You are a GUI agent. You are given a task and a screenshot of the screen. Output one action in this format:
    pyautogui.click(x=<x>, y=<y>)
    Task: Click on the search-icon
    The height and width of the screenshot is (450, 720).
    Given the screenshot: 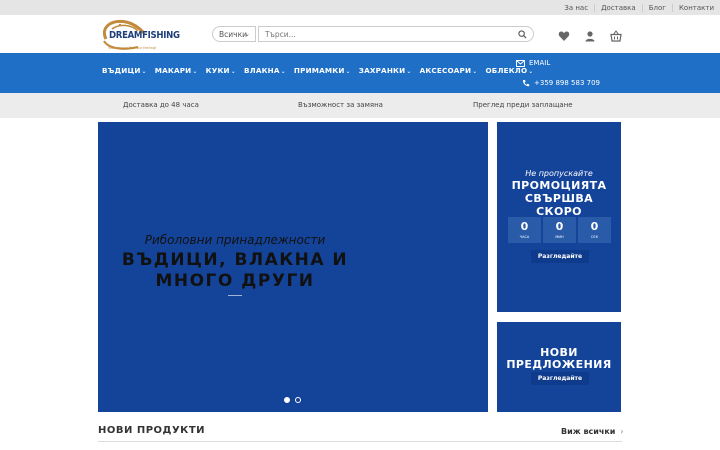 What is the action you would take?
    pyautogui.click(x=522, y=34)
    